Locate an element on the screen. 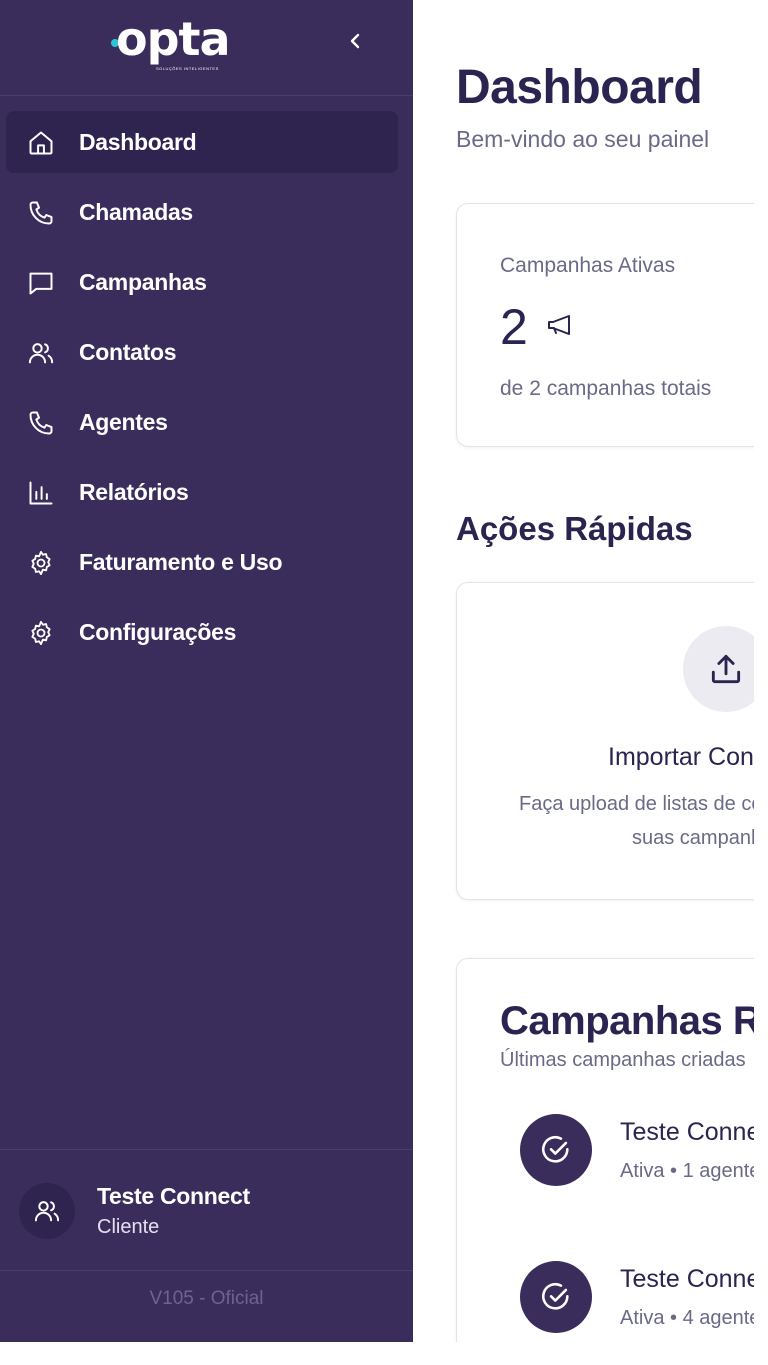  bar-chart-icon is located at coordinates (41, 493).